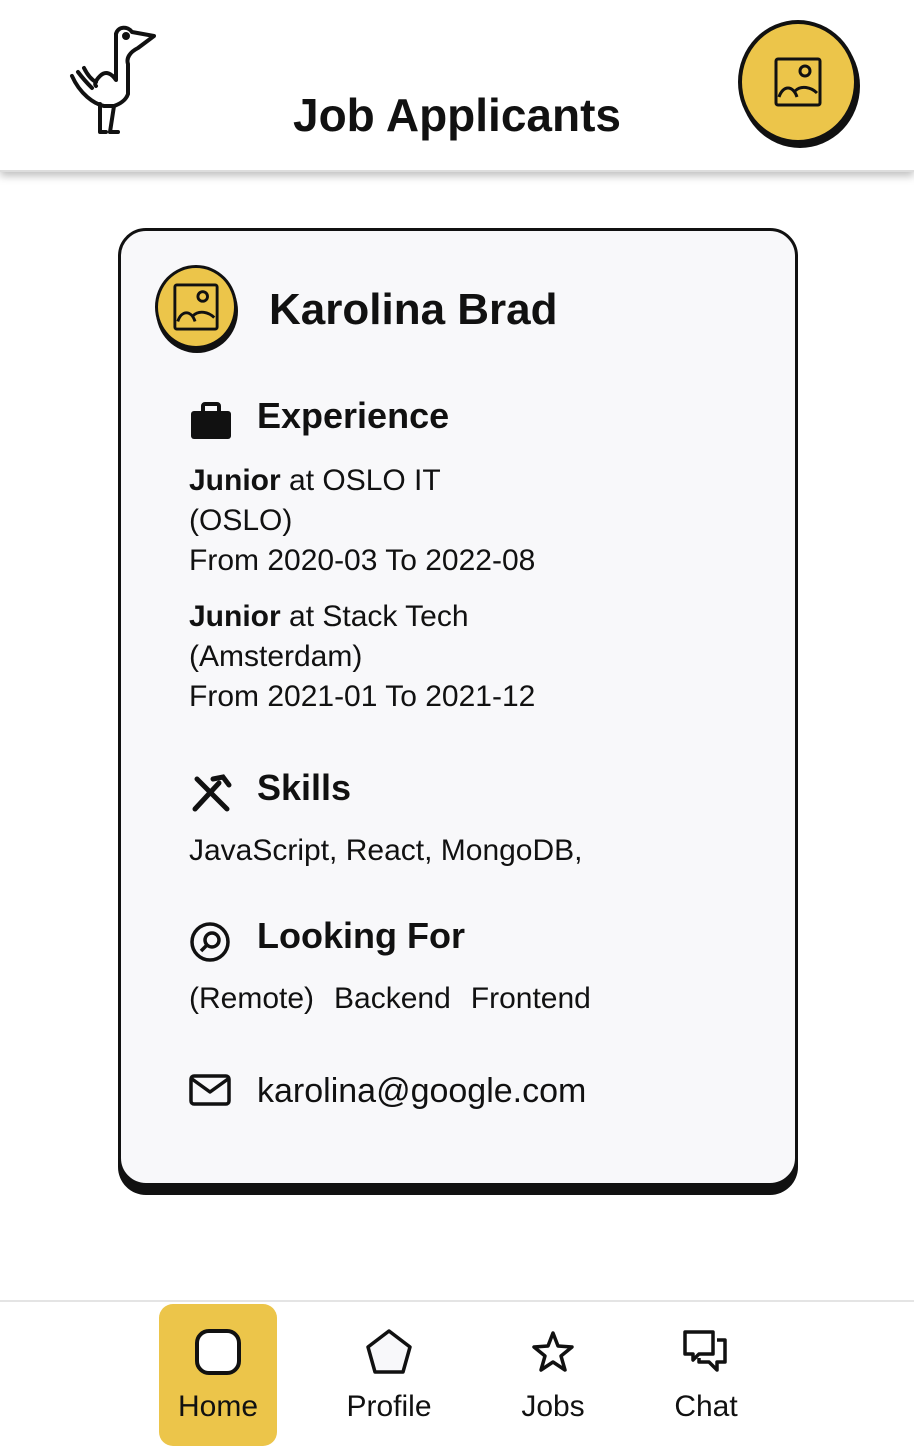  I want to click on app-header: Job Applicants, so click(457, 86).